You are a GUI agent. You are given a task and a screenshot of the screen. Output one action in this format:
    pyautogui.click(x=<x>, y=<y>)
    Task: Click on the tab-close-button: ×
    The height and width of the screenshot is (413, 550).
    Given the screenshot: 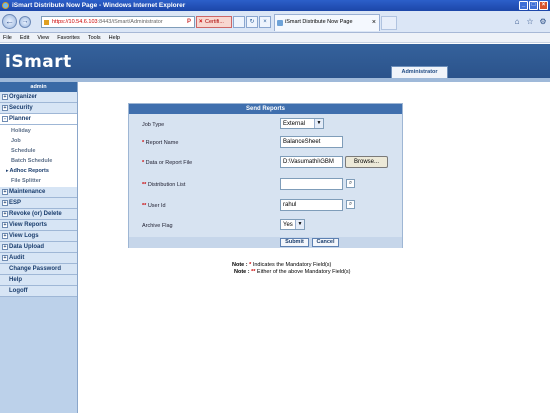 What is the action you would take?
    pyautogui.click(x=374, y=22)
    